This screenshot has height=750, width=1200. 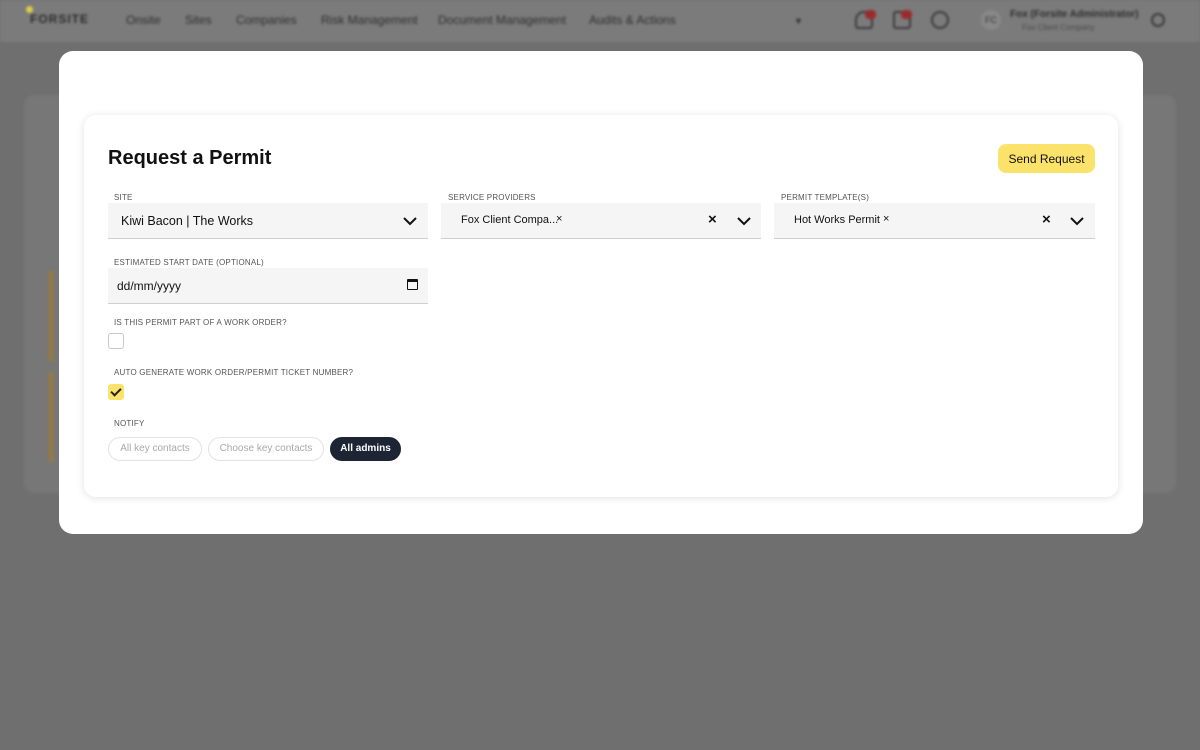 I want to click on permit-template-chip: Hot Works Permit, so click(x=837, y=220).